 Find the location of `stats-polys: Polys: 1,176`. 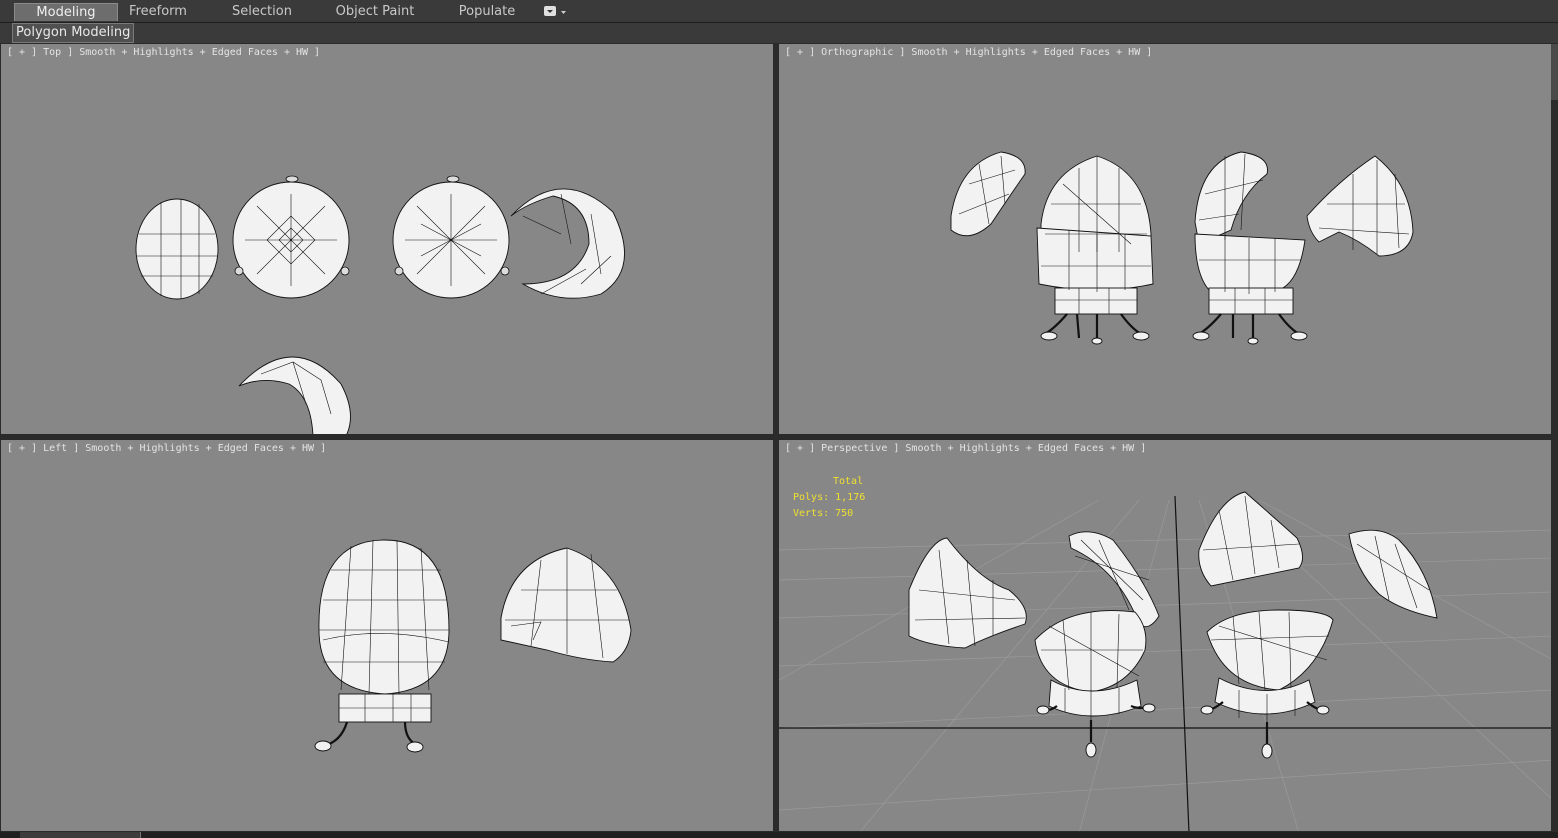

stats-polys: Polys: 1,176 is located at coordinates (829, 497).